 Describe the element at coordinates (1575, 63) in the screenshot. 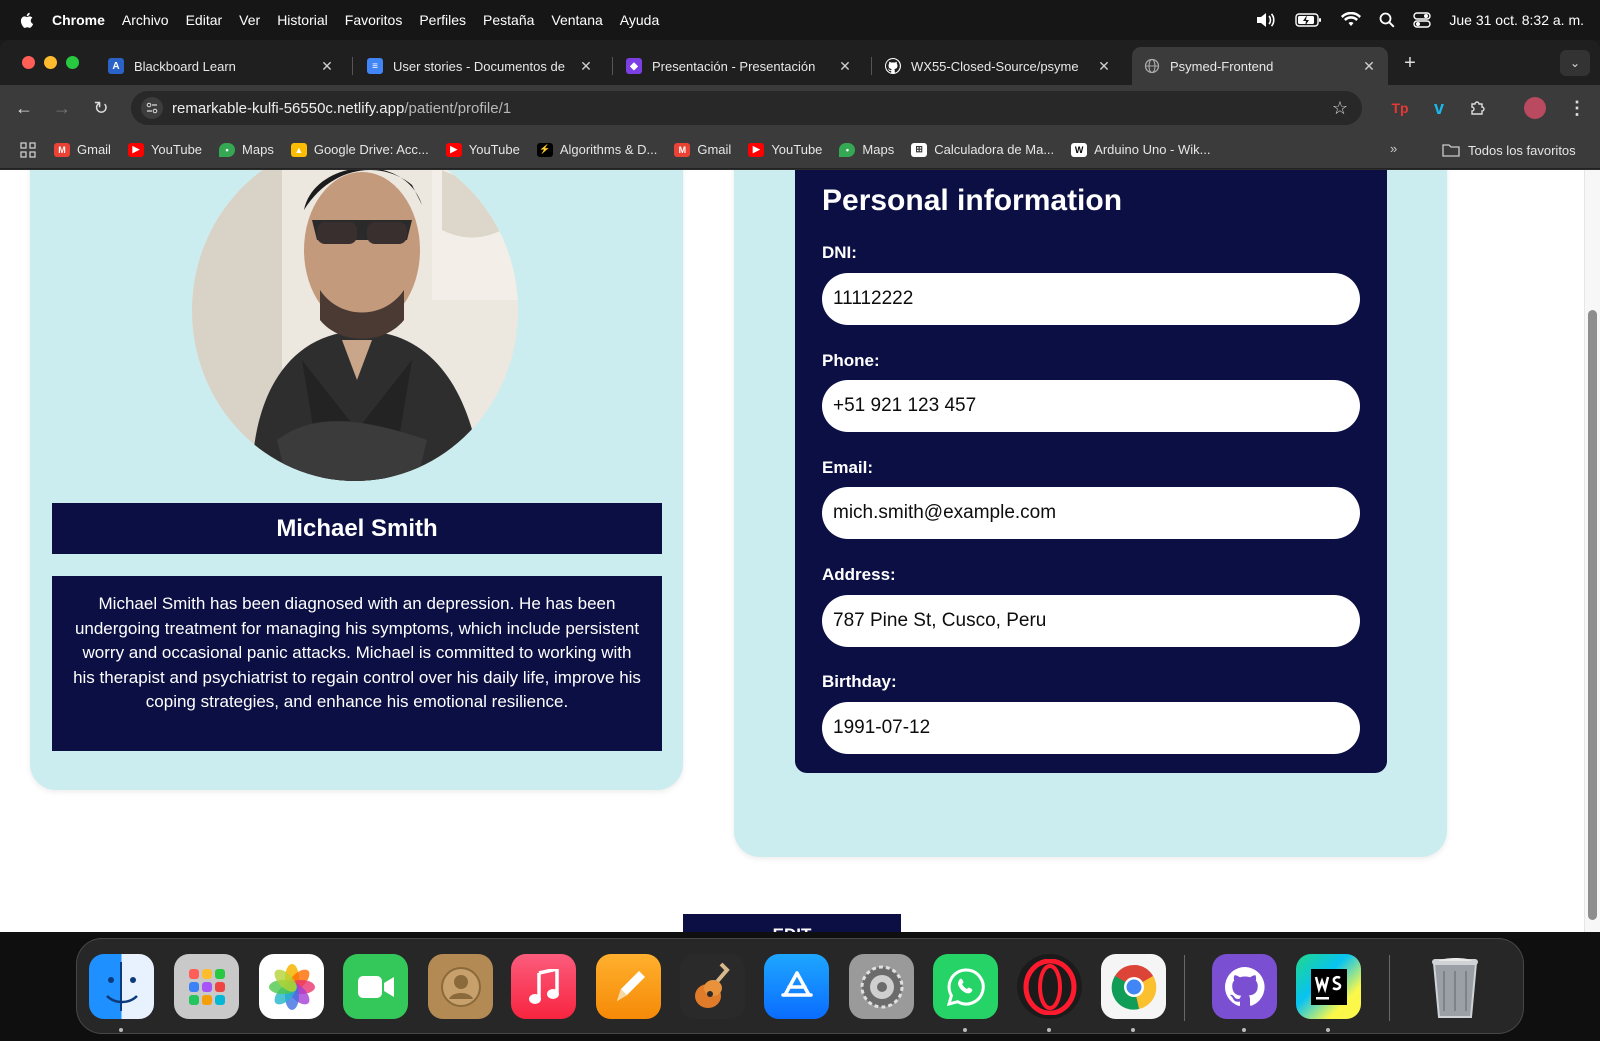

I see `tab-search-chevron-down-icon: ⌄` at that location.